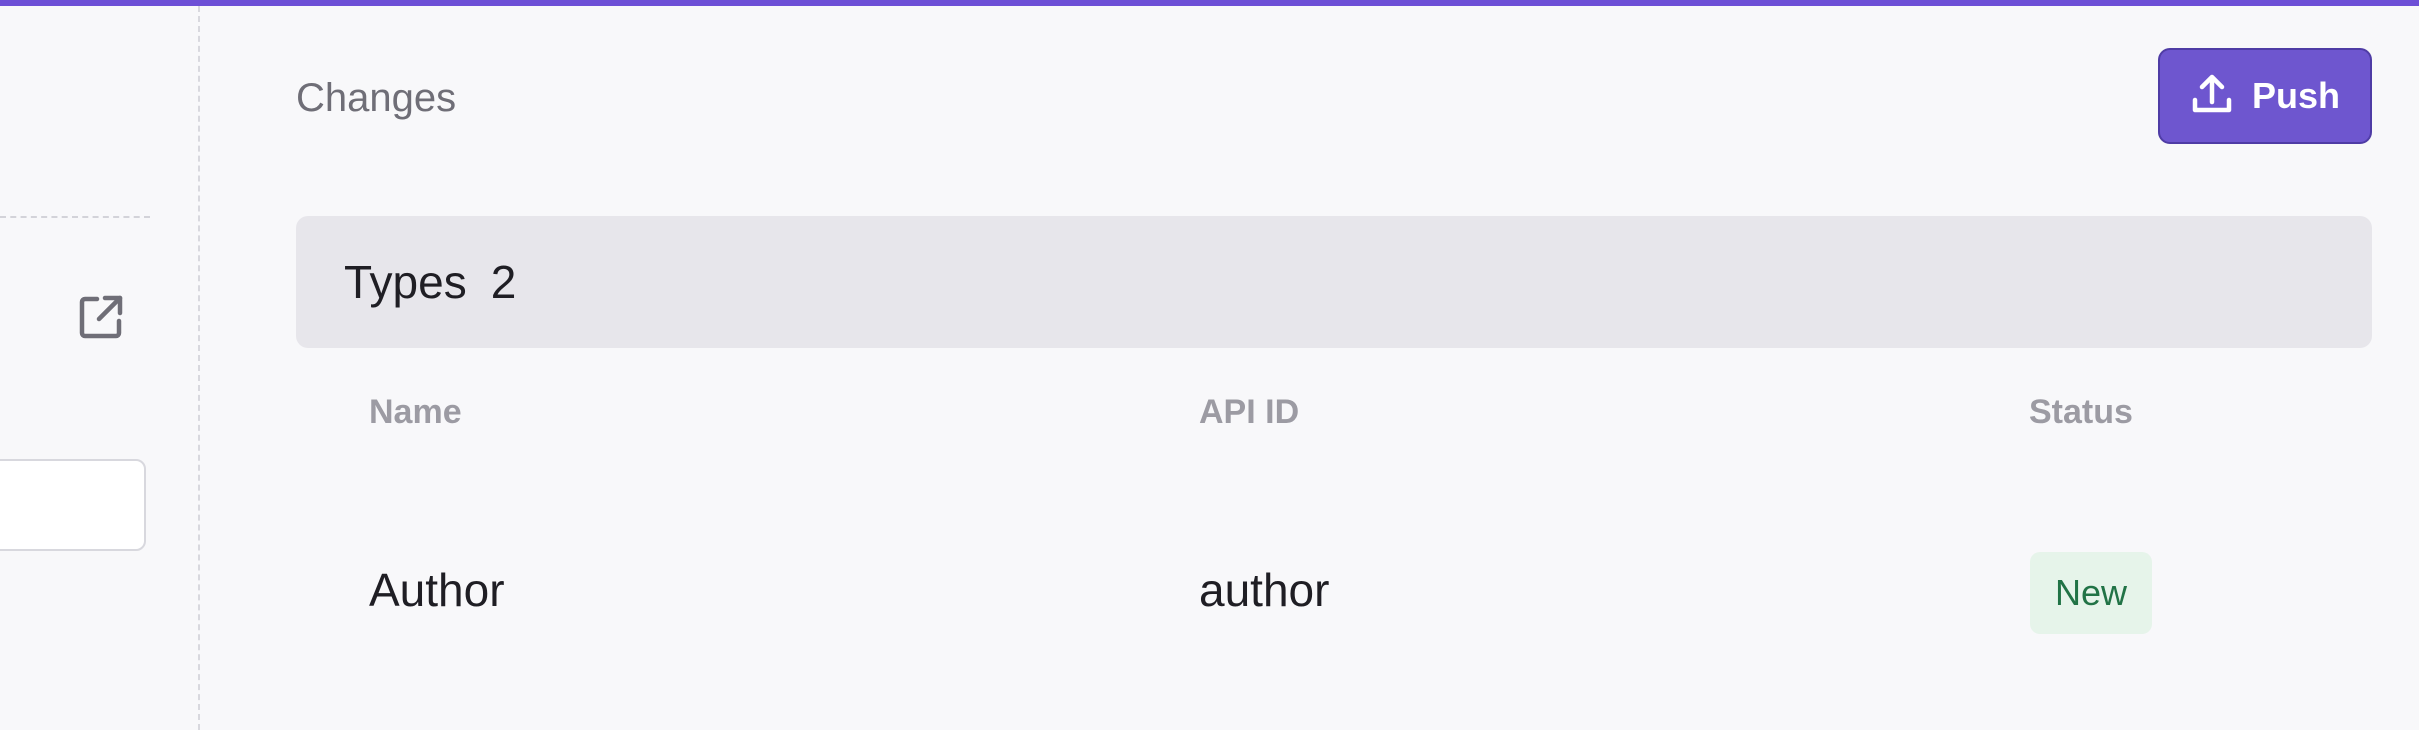 This screenshot has width=2419, height=730. What do you see at coordinates (101, 317) in the screenshot?
I see `open-external-icon` at bounding box center [101, 317].